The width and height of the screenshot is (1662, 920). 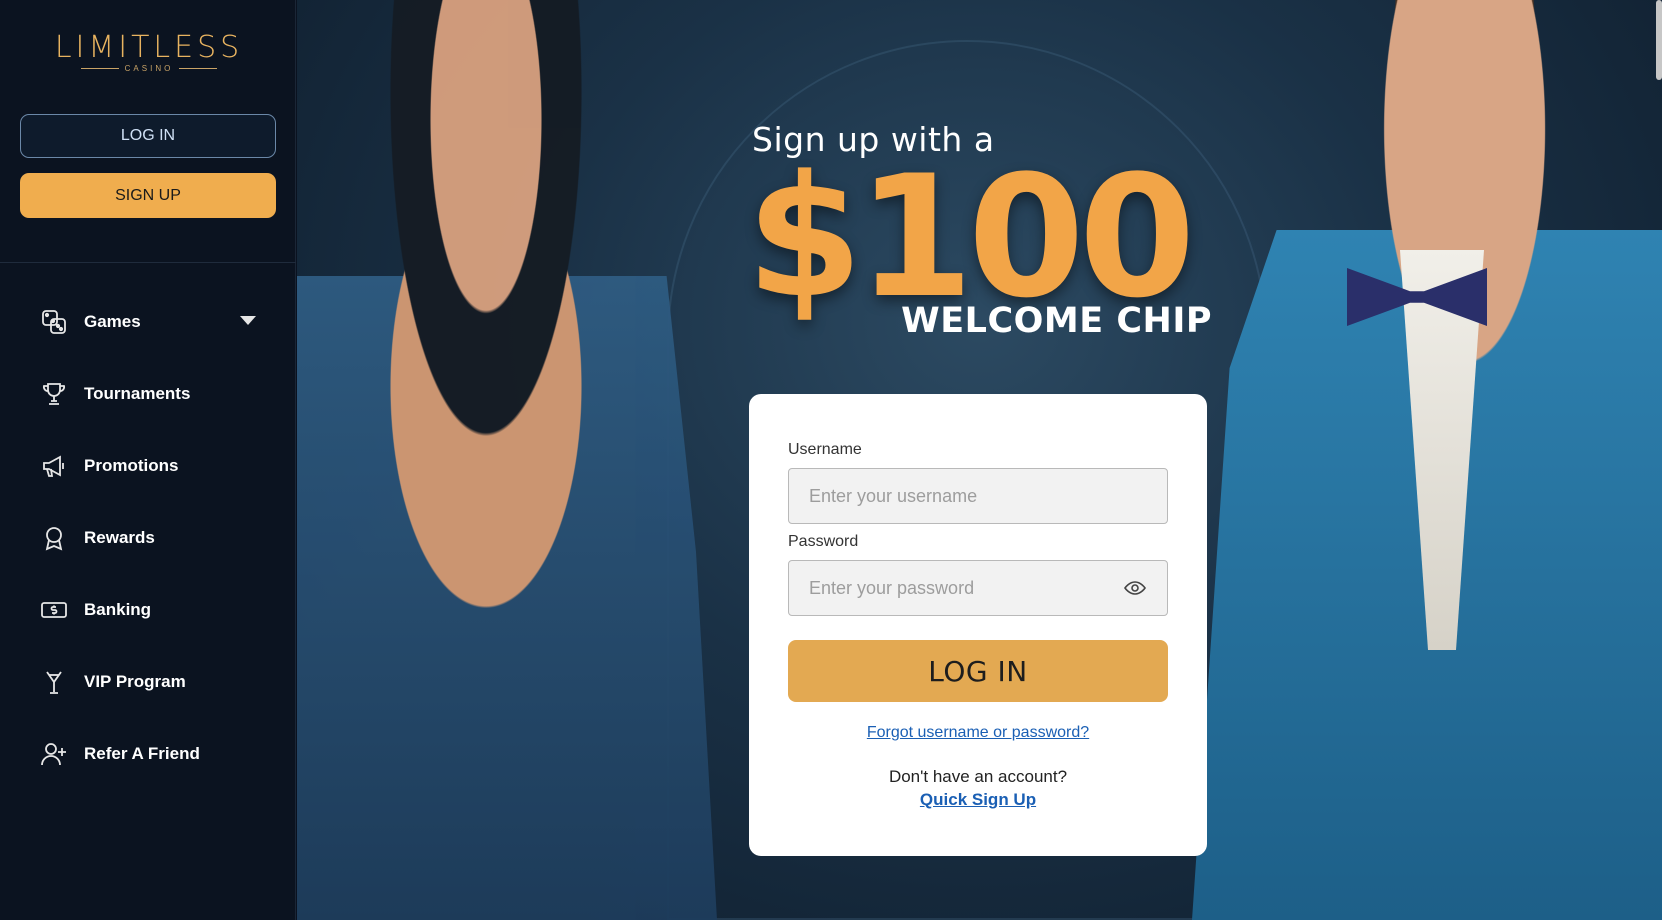 I want to click on page-scrollbar, so click(x=1659, y=40).